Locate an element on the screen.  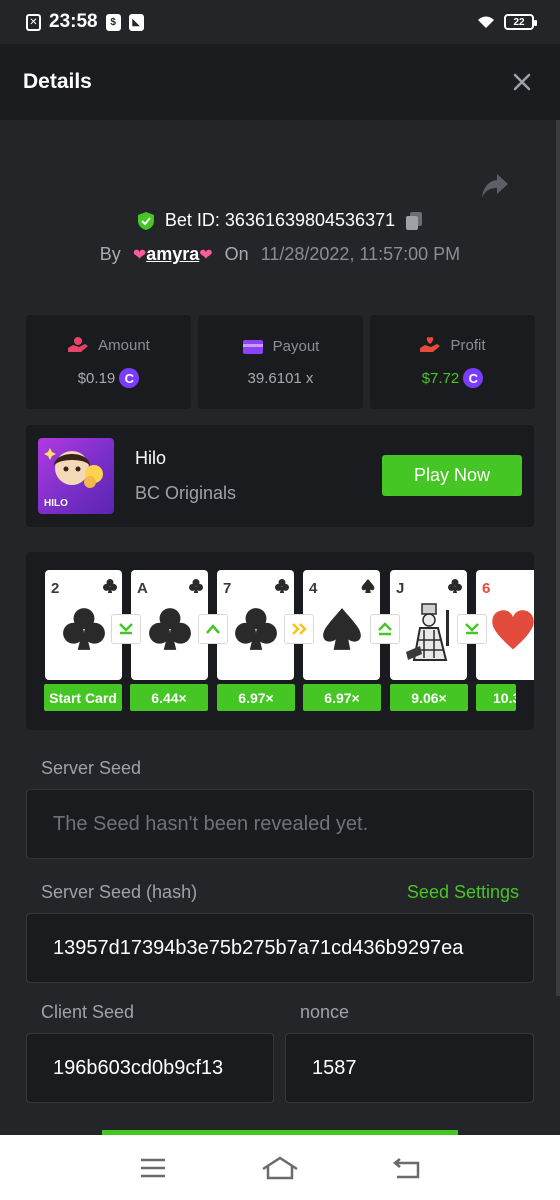
hilo-logo-text: HILO is located at coordinates (56, 503).